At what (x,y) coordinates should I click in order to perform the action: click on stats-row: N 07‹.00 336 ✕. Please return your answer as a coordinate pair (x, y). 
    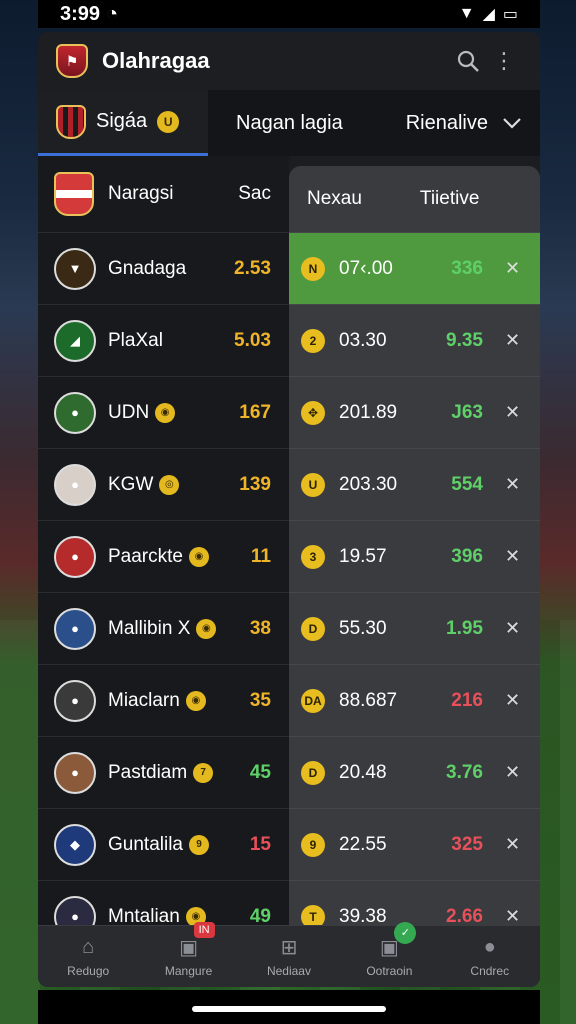
    Looking at the image, I should click on (414, 268).